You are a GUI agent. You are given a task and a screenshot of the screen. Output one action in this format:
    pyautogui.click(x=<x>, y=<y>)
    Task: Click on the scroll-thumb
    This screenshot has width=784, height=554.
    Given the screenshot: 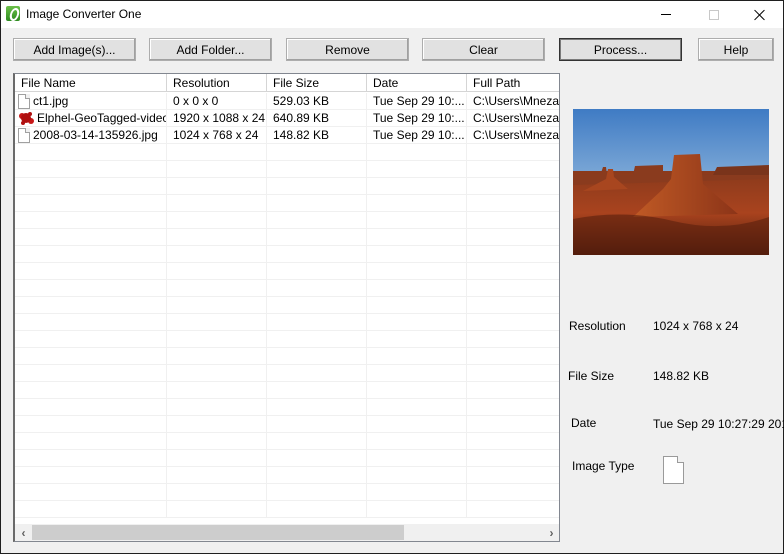 What is the action you would take?
    pyautogui.click(x=218, y=532)
    